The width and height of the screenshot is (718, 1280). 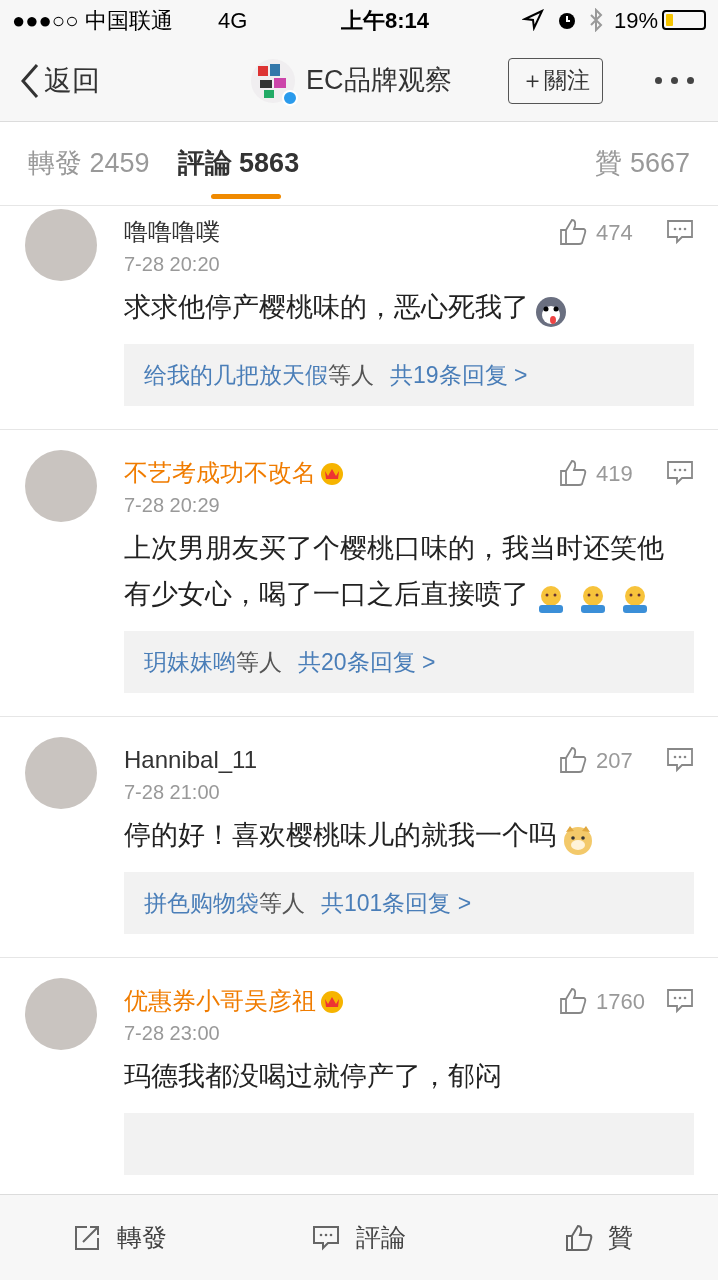 What do you see at coordinates (120, 1237) in the screenshot?
I see `action-button: 轉發` at bounding box center [120, 1237].